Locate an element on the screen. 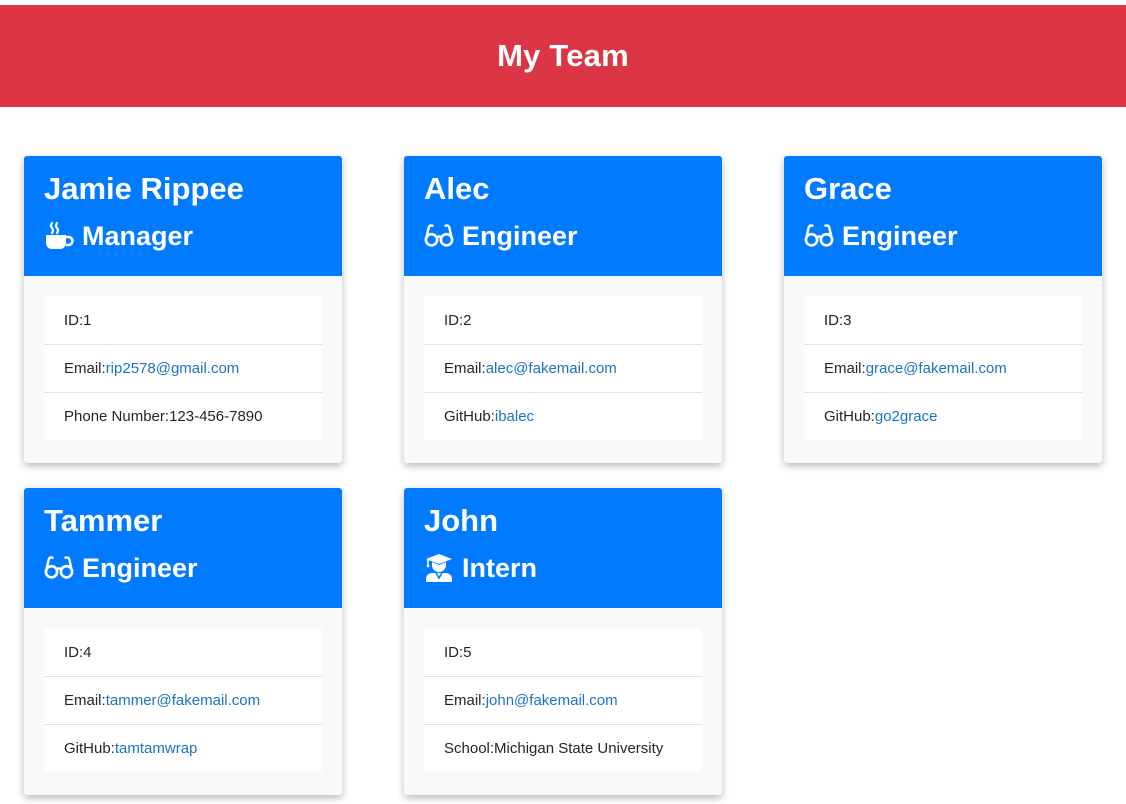 The image size is (1126, 804). id-value: 4 is located at coordinates (87, 652).